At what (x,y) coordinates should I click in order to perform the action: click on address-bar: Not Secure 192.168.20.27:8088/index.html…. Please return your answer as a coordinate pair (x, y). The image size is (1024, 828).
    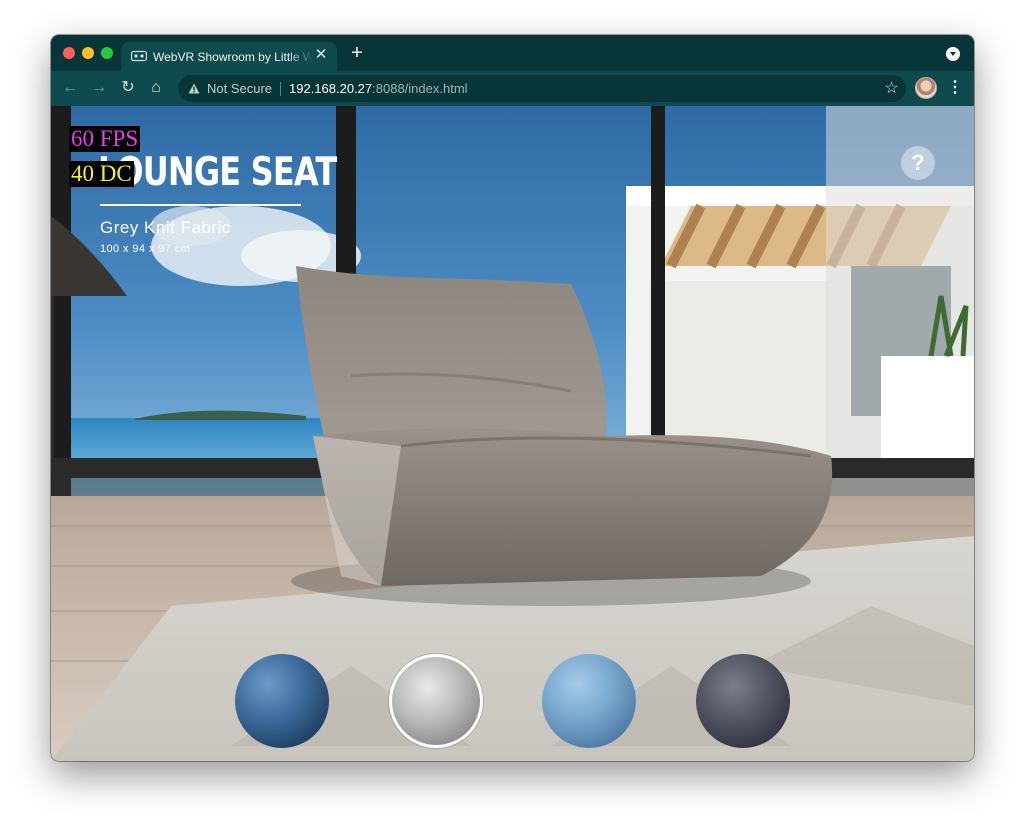
    Looking at the image, I should click on (542, 88).